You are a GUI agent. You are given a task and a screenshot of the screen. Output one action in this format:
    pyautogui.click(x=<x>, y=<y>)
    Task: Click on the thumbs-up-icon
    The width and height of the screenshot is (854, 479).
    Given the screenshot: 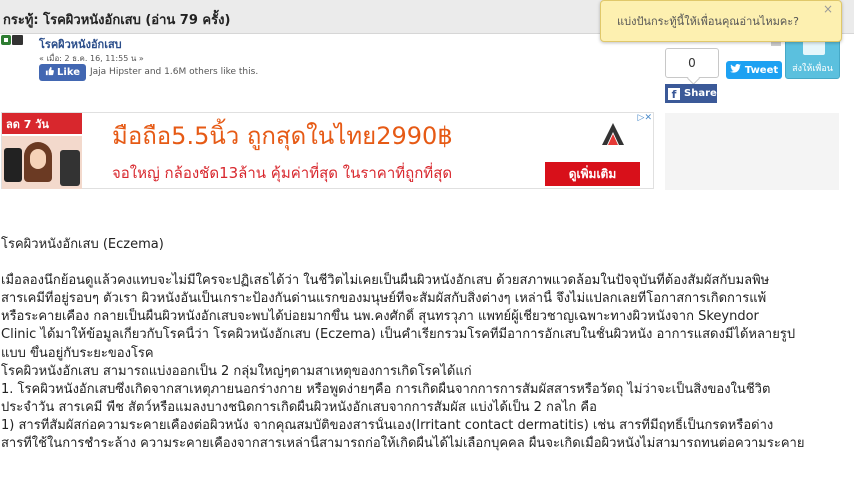 What is the action you would take?
    pyautogui.click(x=49, y=72)
    